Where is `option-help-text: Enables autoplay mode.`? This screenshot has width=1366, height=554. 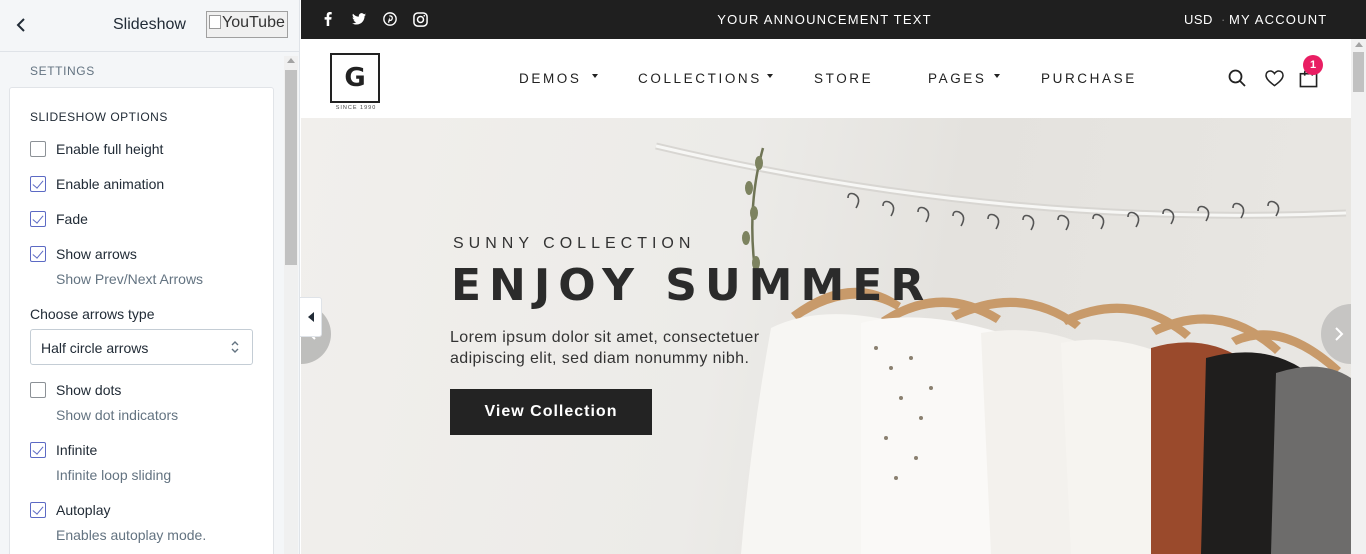
option-help-text: Enables autoplay mode. is located at coordinates (131, 535).